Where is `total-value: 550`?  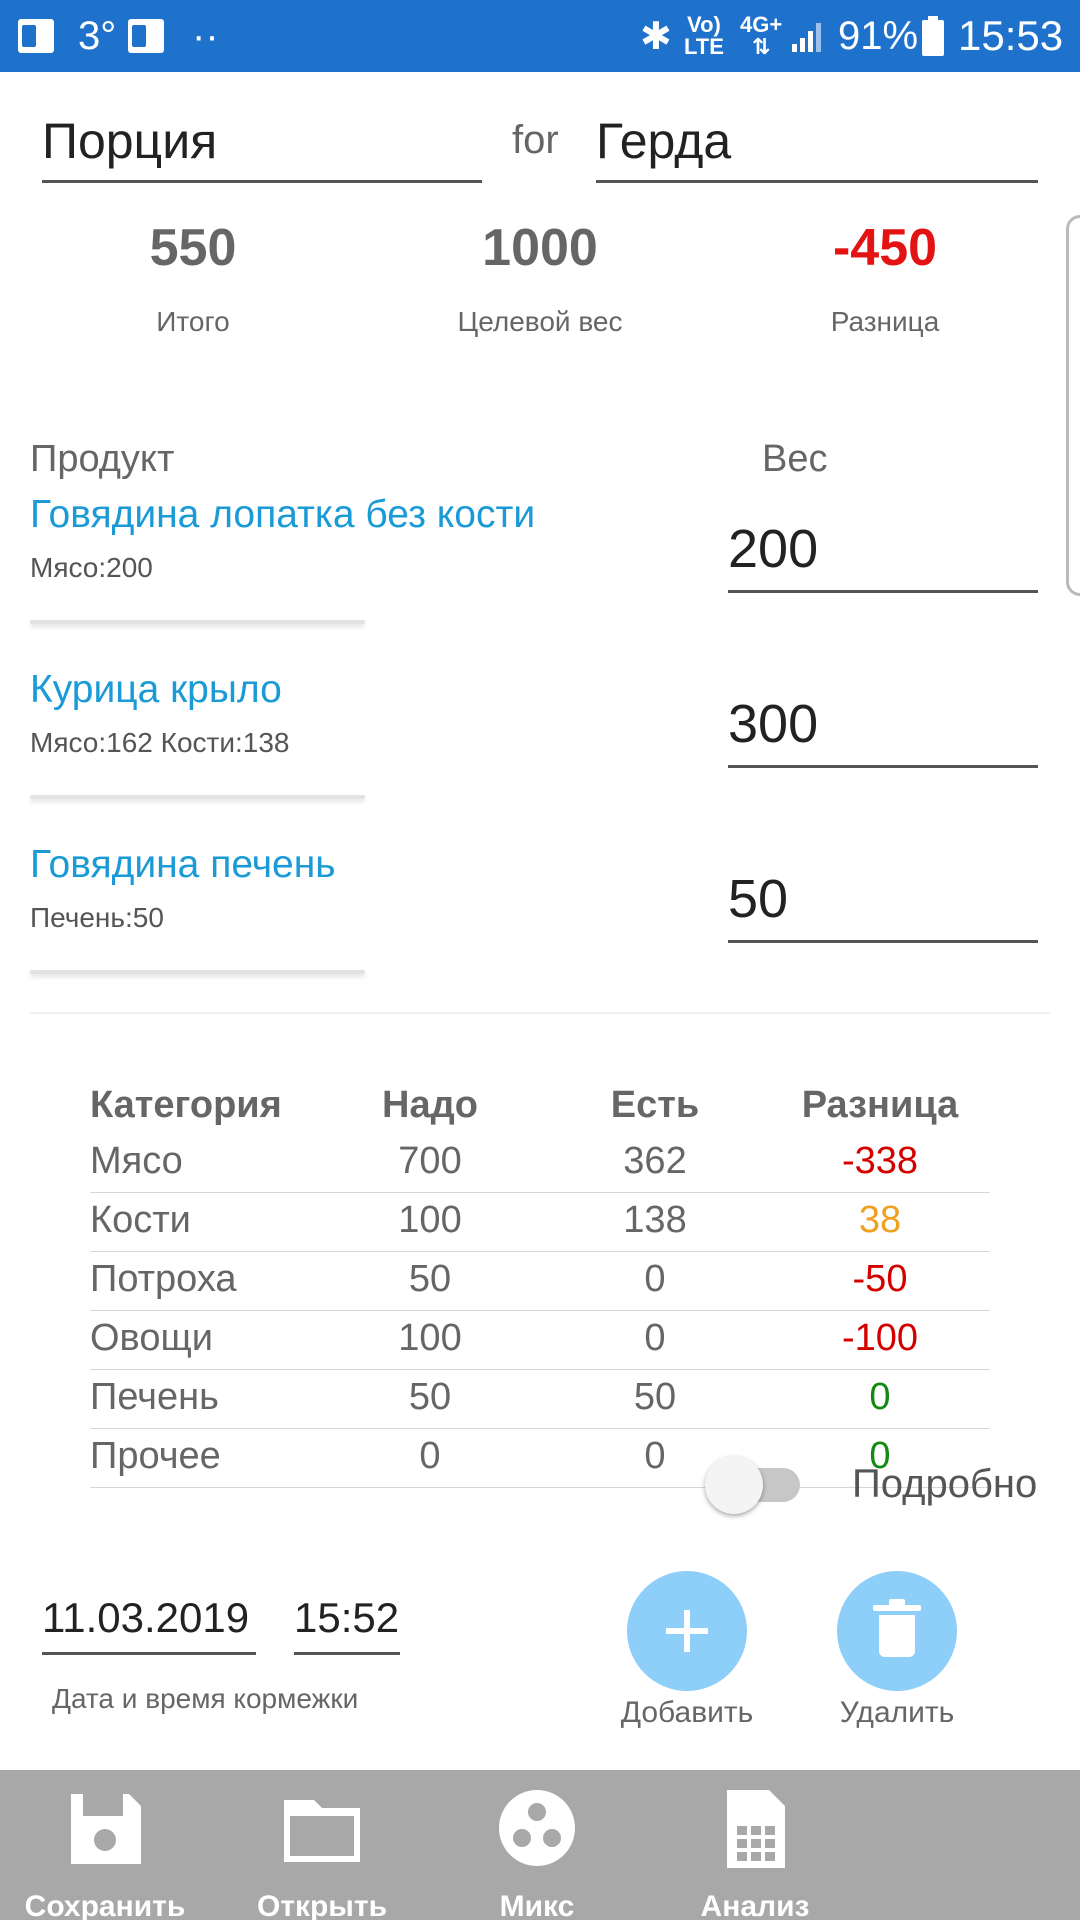 total-value: 550 is located at coordinates (193, 248).